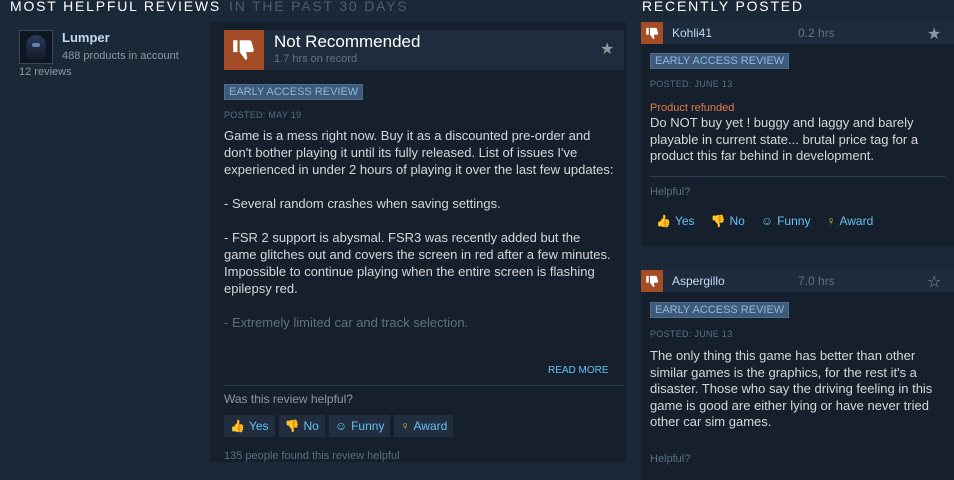 This screenshot has width=954, height=480. I want to click on review-hours: 1.7 hrs on record, so click(316, 59).